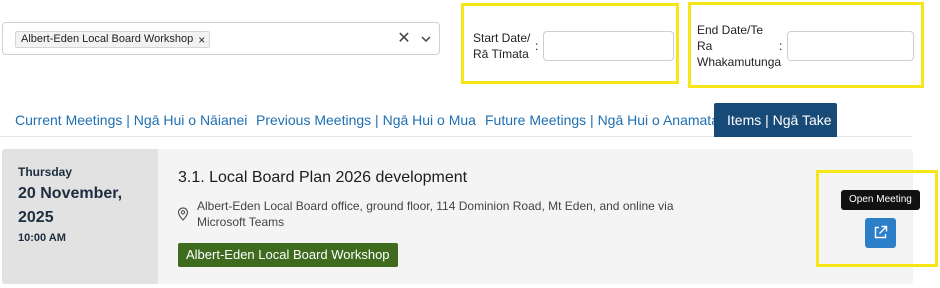  What do you see at coordinates (426, 39) in the screenshot?
I see `chevron-down-icon` at bounding box center [426, 39].